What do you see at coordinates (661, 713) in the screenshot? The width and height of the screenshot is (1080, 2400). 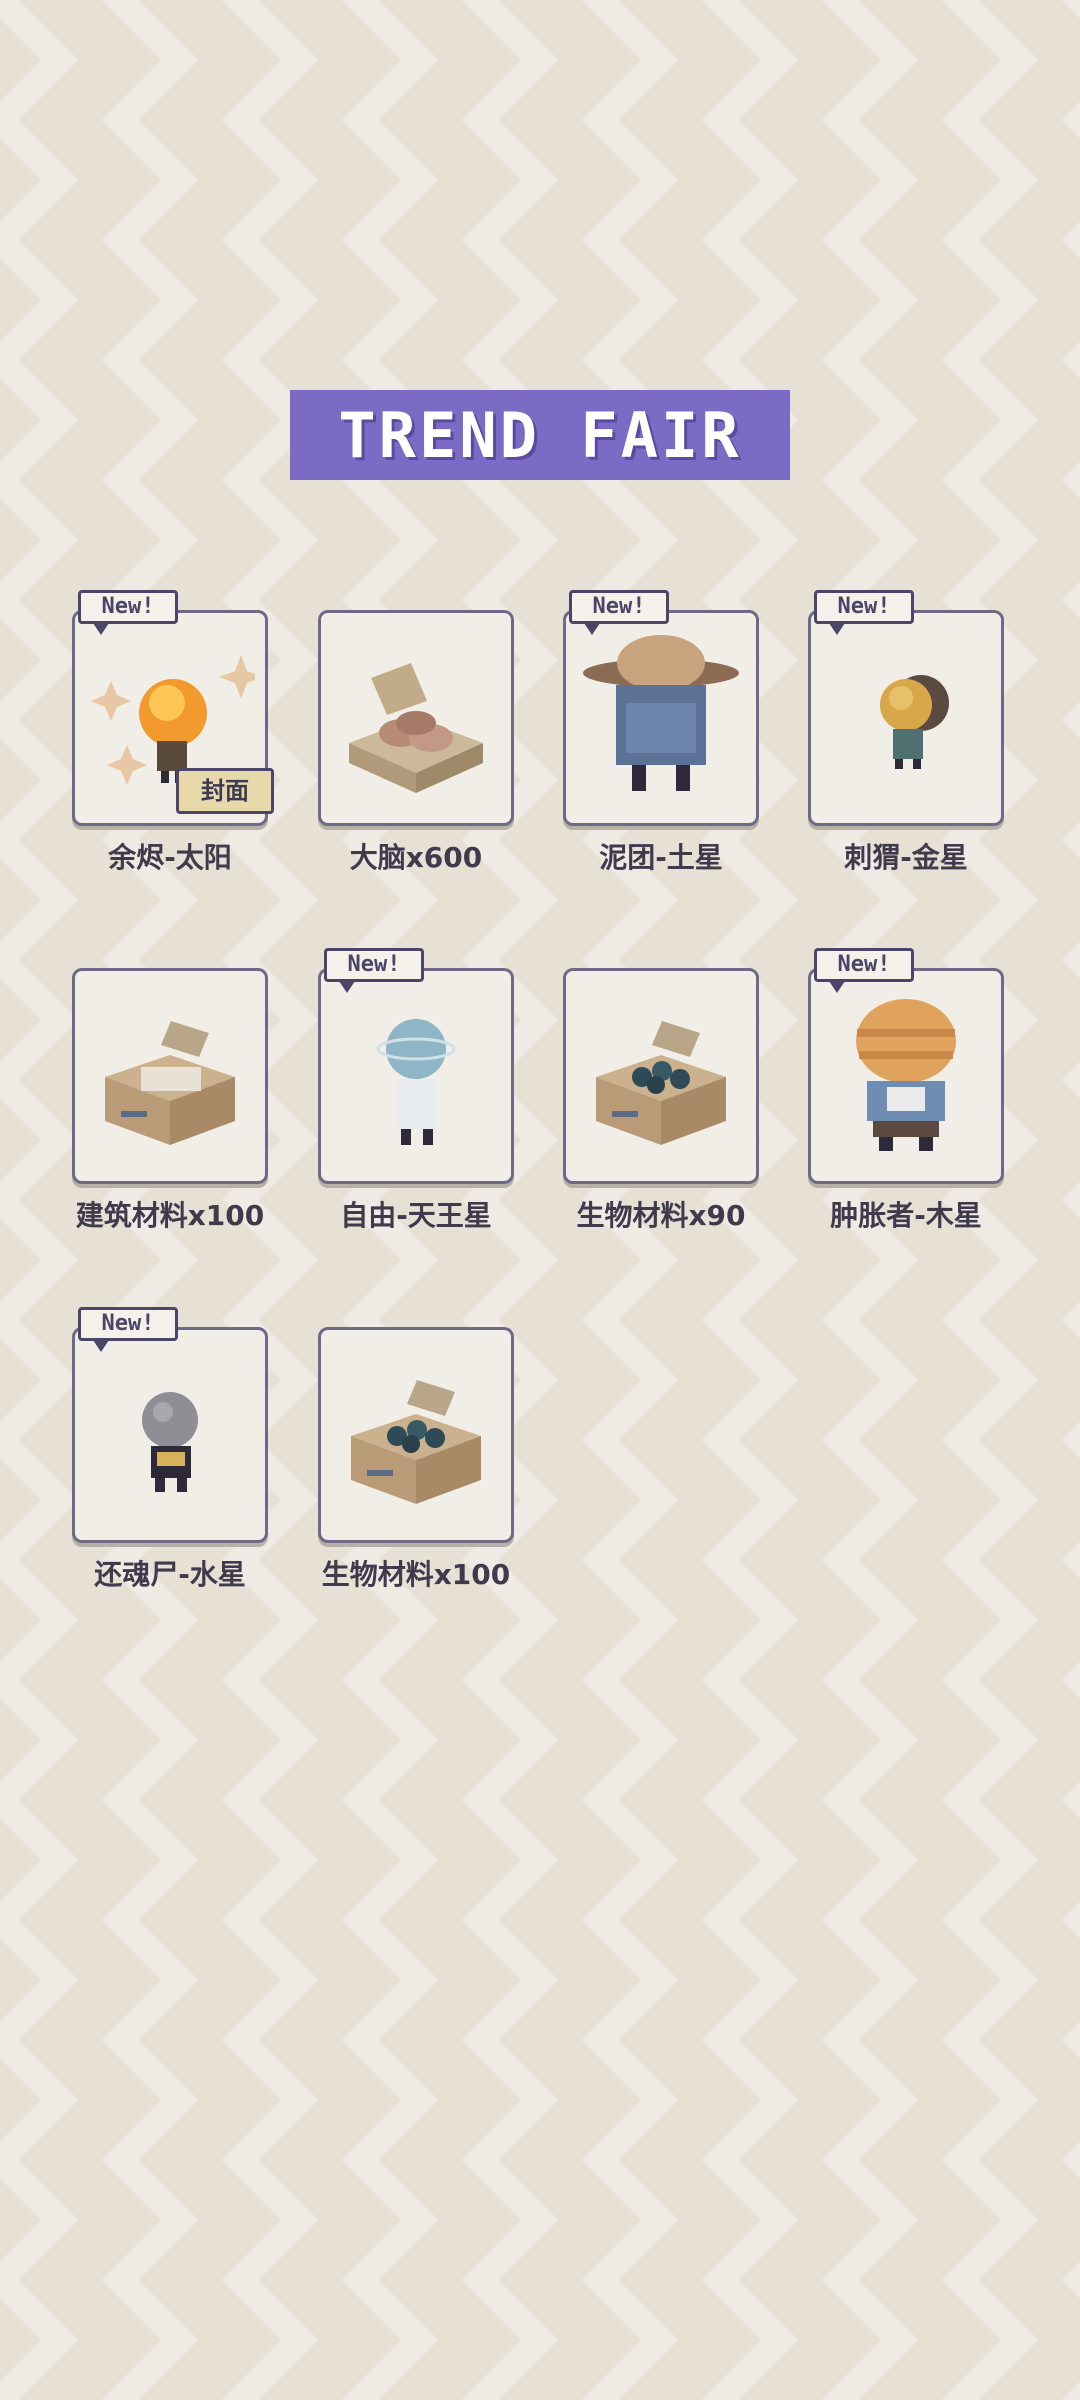 I see `saturn-character-icon` at bounding box center [661, 713].